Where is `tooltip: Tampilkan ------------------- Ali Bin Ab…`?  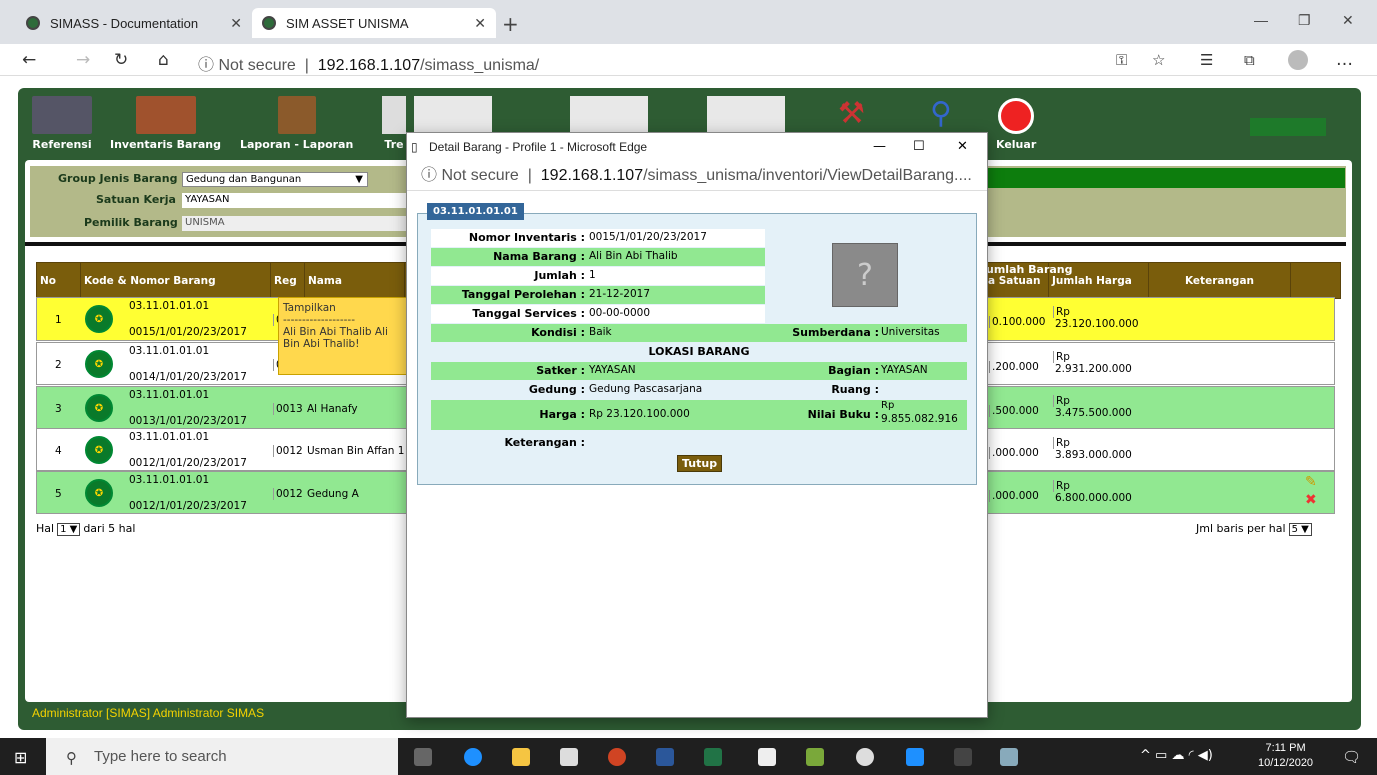 tooltip: Tampilkan ------------------- Ali Bin Ab… is located at coordinates (343, 336).